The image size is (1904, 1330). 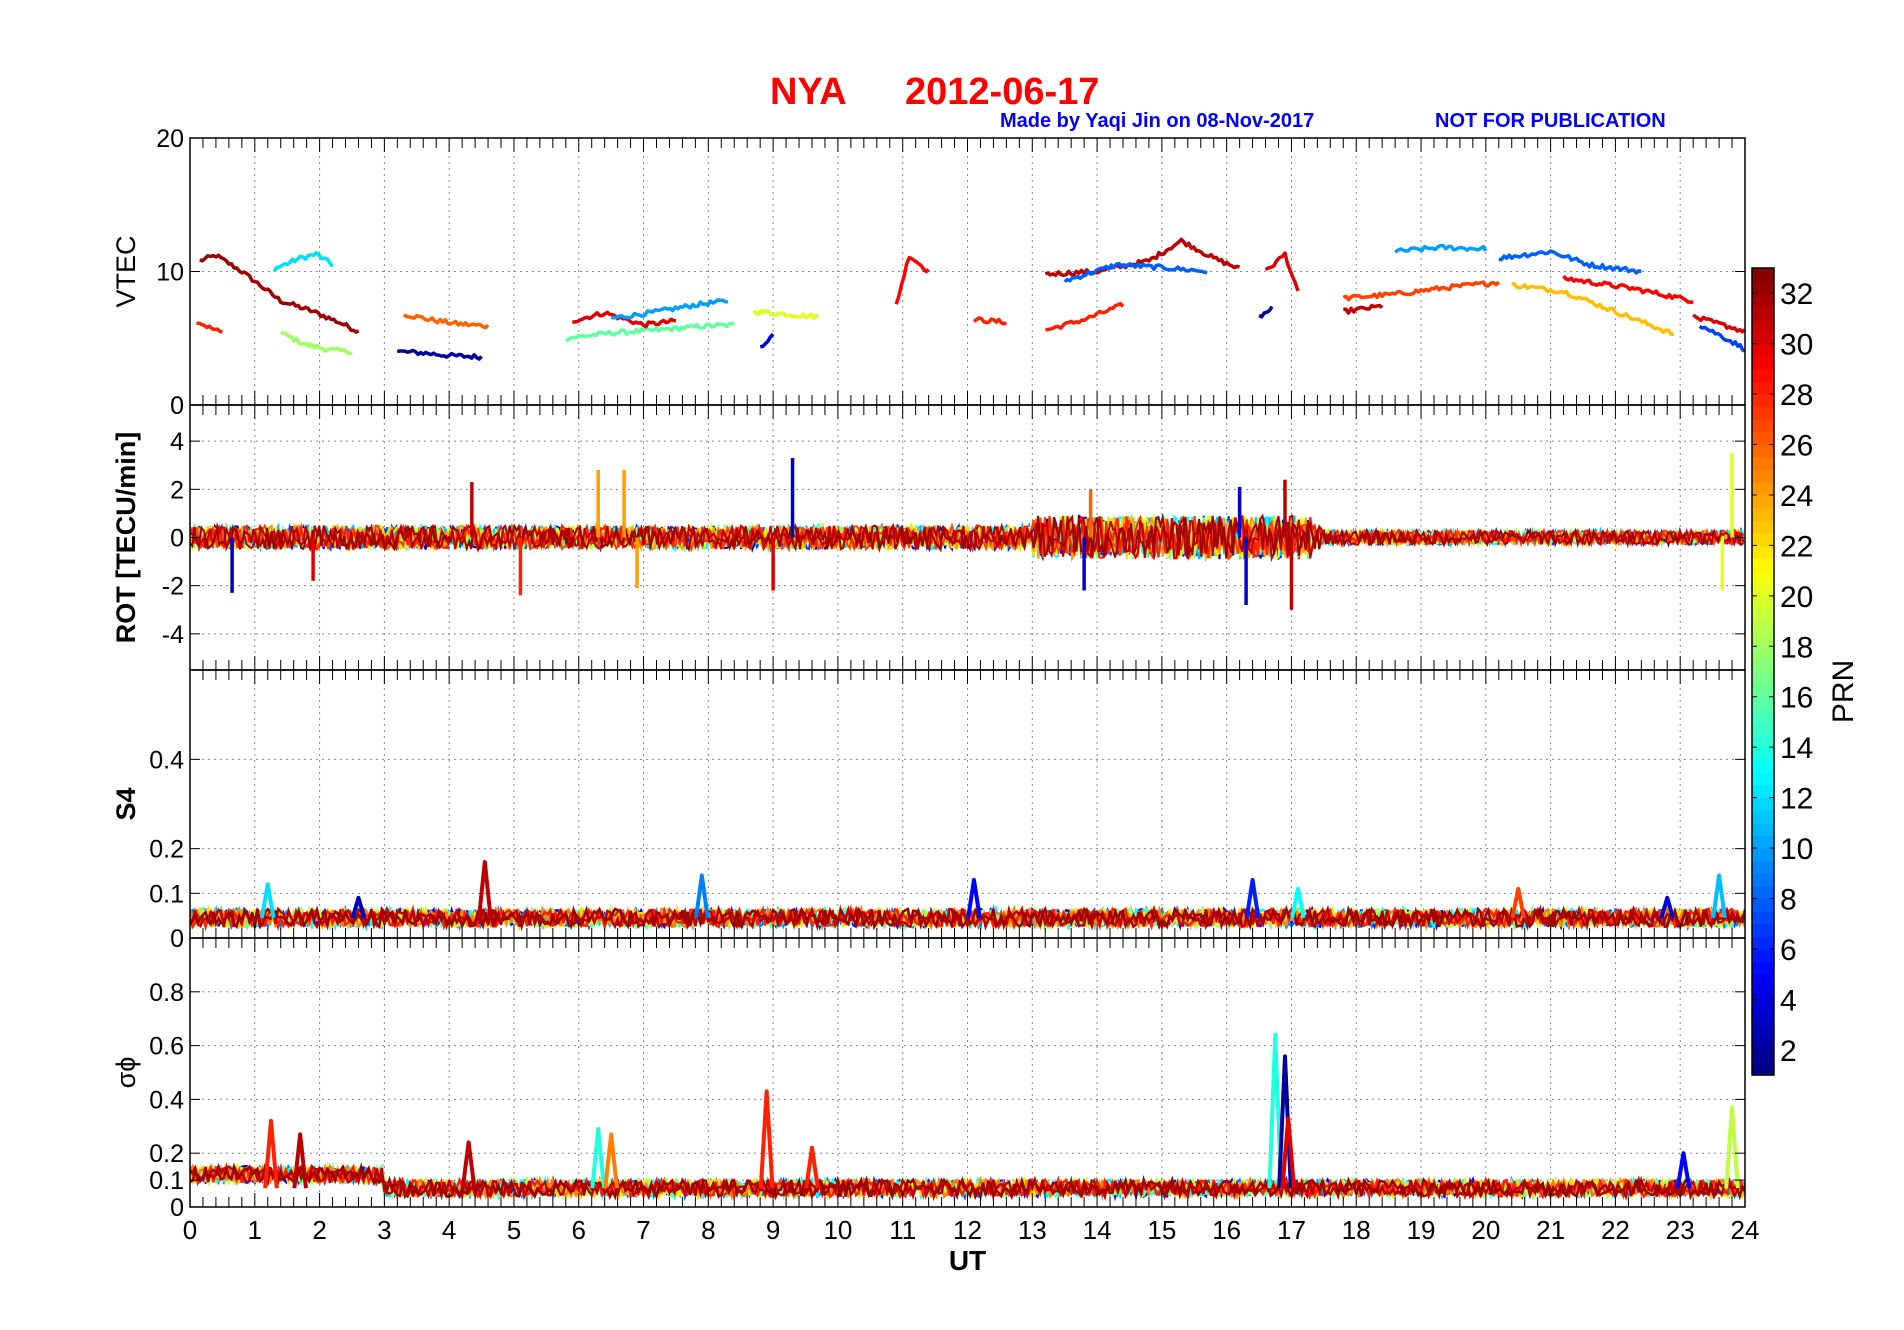 I want to click on x-tick-label: 11, so click(x=902, y=1230).